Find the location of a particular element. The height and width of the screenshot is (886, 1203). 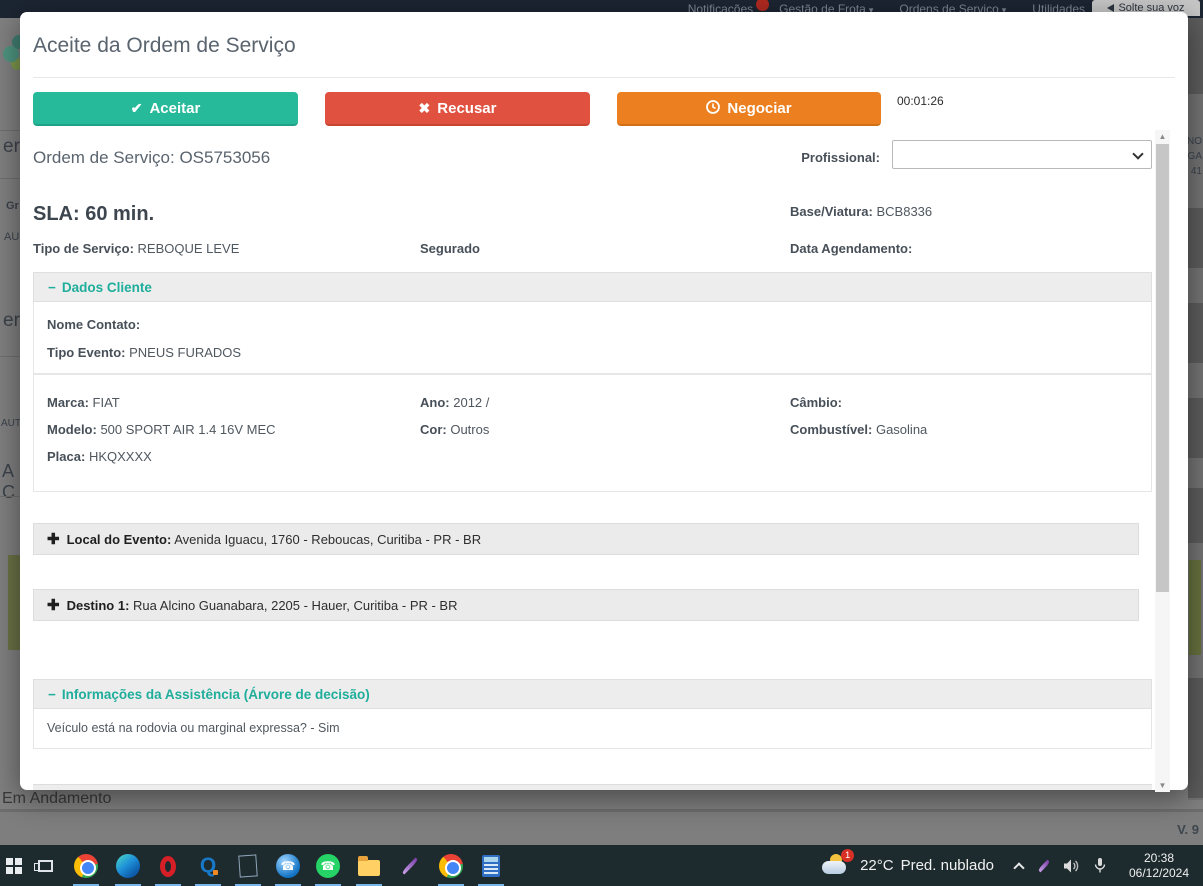

windows-logo-icon is located at coordinates (14, 866).